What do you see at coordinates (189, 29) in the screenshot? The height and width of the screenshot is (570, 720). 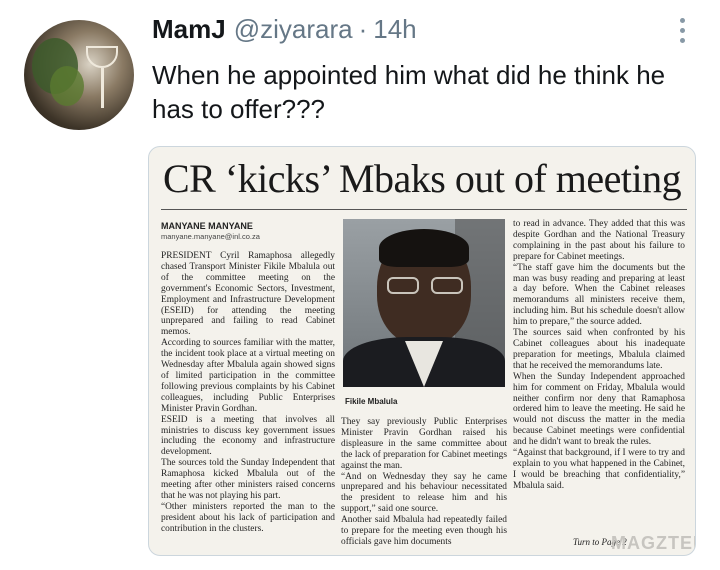 I see `display-name: MamJ` at bounding box center [189, 29].